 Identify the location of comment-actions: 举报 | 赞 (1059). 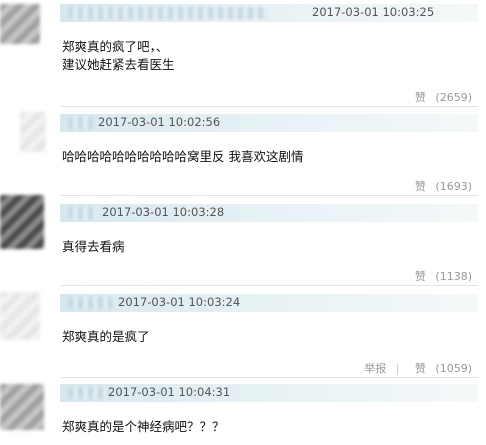
(415, 368).